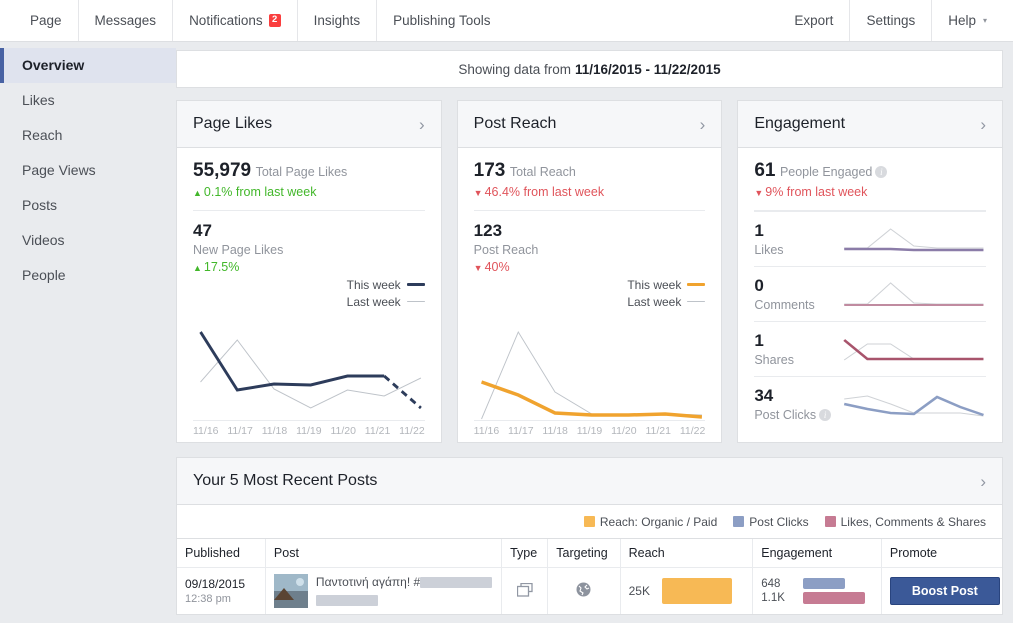  Describe the element at coordinates (404, 591) in the screenshot. I see `post-text-block: Παντοτινή αγάπη! #` at that location.